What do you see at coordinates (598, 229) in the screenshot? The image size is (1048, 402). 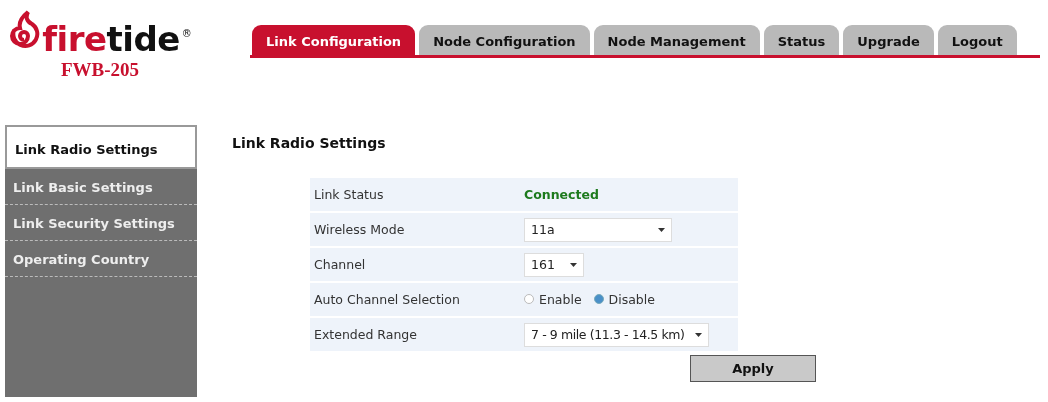 I see `dropdown: 11a` at bounding box center [598, 229].